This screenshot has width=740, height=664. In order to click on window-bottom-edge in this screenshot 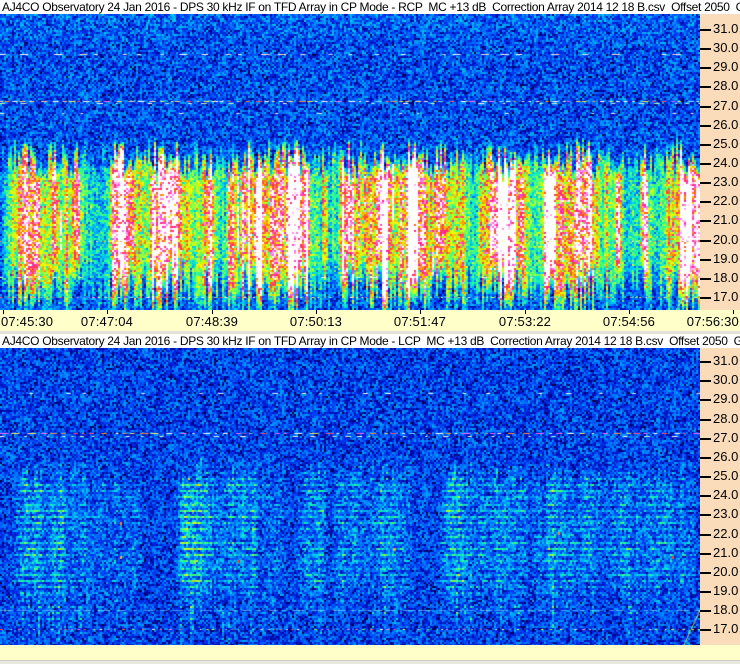, I will do `click(370, 662)`.